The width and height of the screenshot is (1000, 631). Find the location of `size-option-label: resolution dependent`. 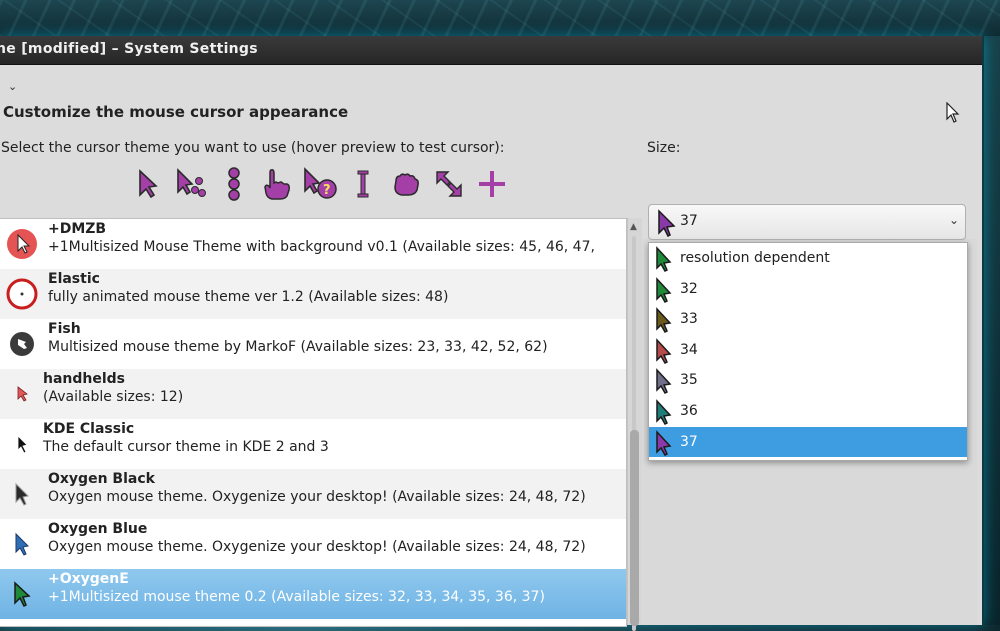

size-option-label: resolution dependent is located at coordinates (755, 258).